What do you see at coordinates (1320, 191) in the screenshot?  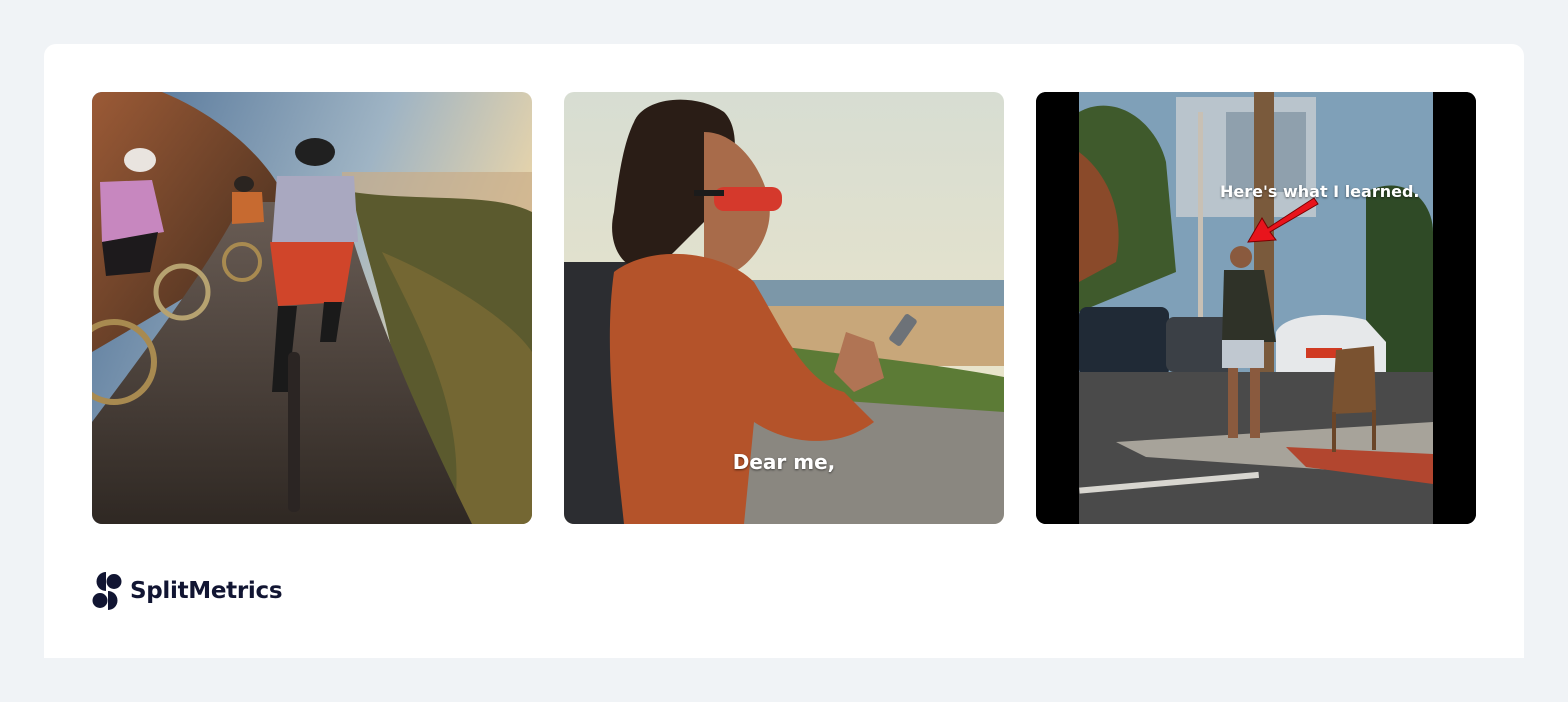 I see `video-caption: Here's what I learned.` at bounding box center [1320, 191].